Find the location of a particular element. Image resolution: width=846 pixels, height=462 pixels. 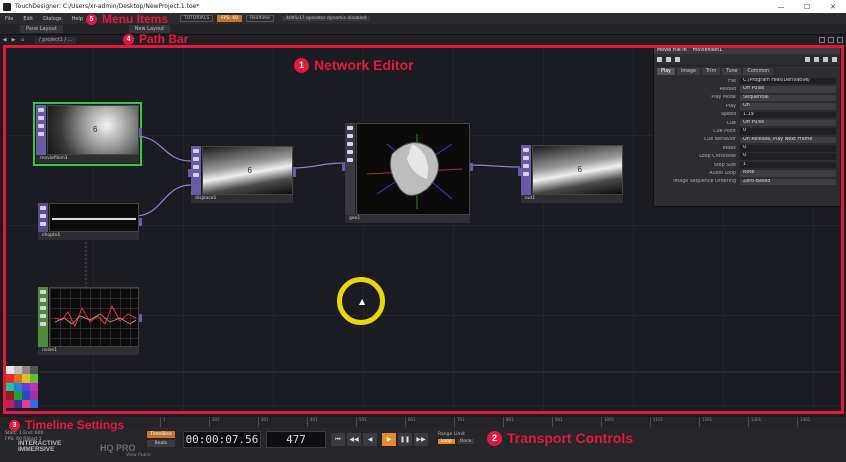

node-geo: geo1 is located at coordinates (407, 173).